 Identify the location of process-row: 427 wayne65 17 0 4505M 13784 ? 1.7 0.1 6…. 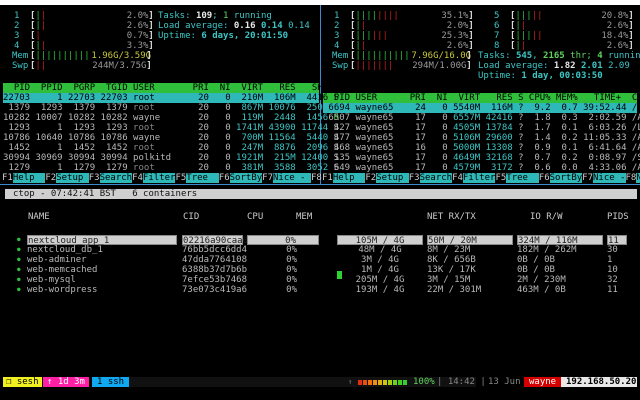
(481, 128).